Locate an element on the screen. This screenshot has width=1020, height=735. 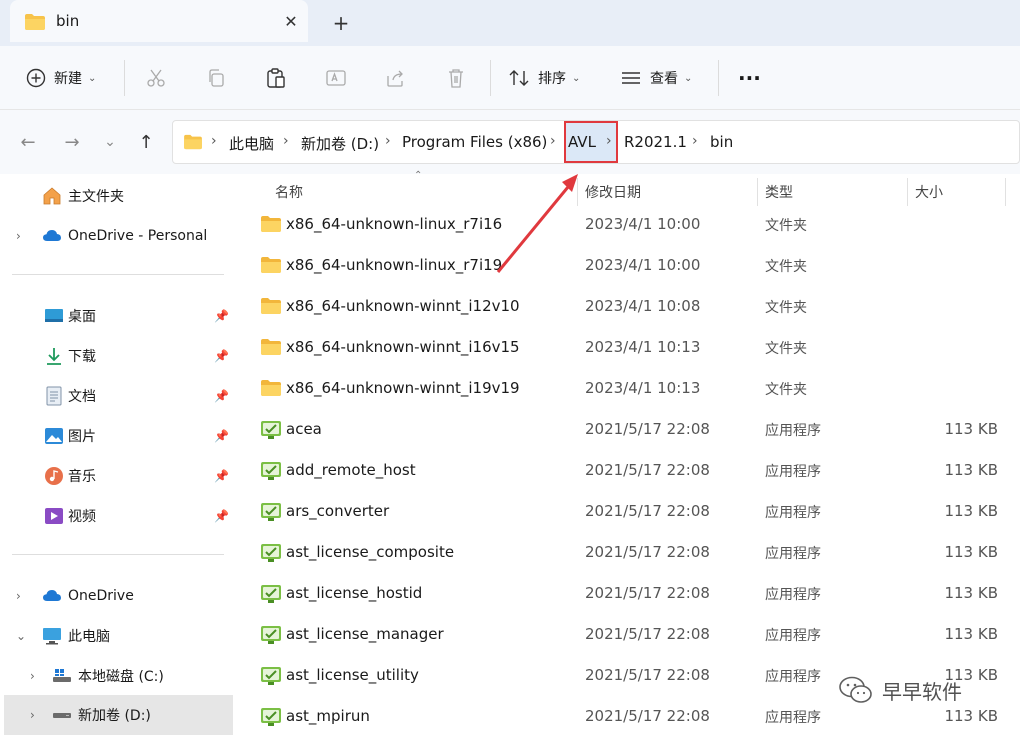
rename-icon is located at coordinates (336, 78).